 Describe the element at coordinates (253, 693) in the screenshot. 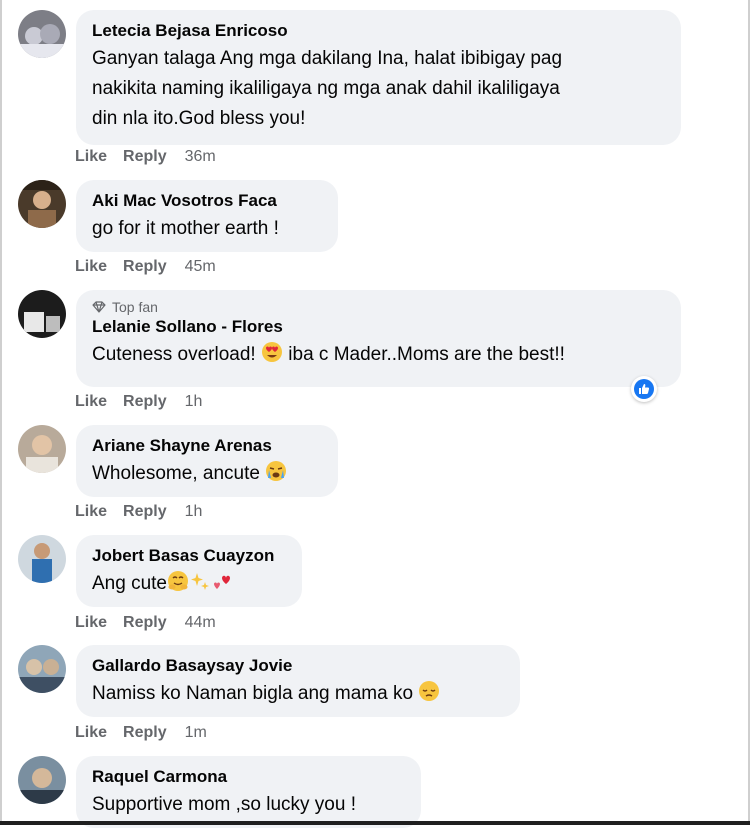

I see `comment-text-part: Namiss ko Naman bigla ang mama ko` at that location.